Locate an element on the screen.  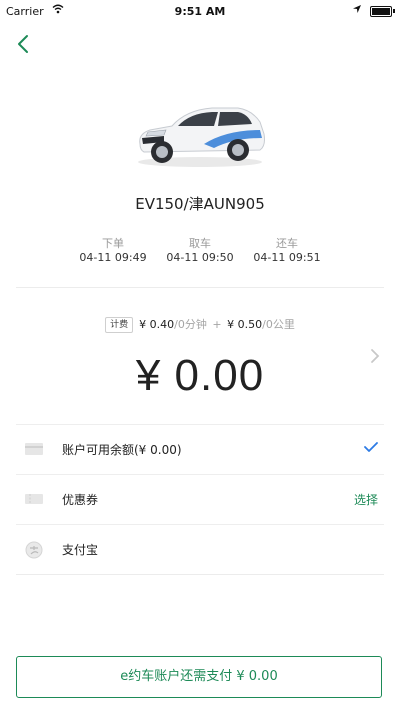
timeline-return: 还车 04-11 09:51 is located at coordinates (287, 251).